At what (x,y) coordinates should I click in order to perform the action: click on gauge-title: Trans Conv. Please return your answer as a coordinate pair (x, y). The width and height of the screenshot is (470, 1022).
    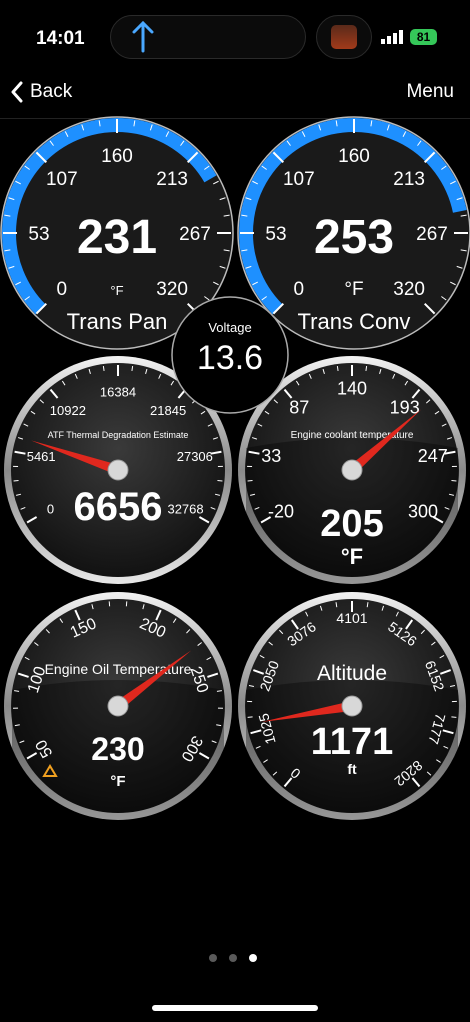
    Looking at the image, I should click on (354, 321).